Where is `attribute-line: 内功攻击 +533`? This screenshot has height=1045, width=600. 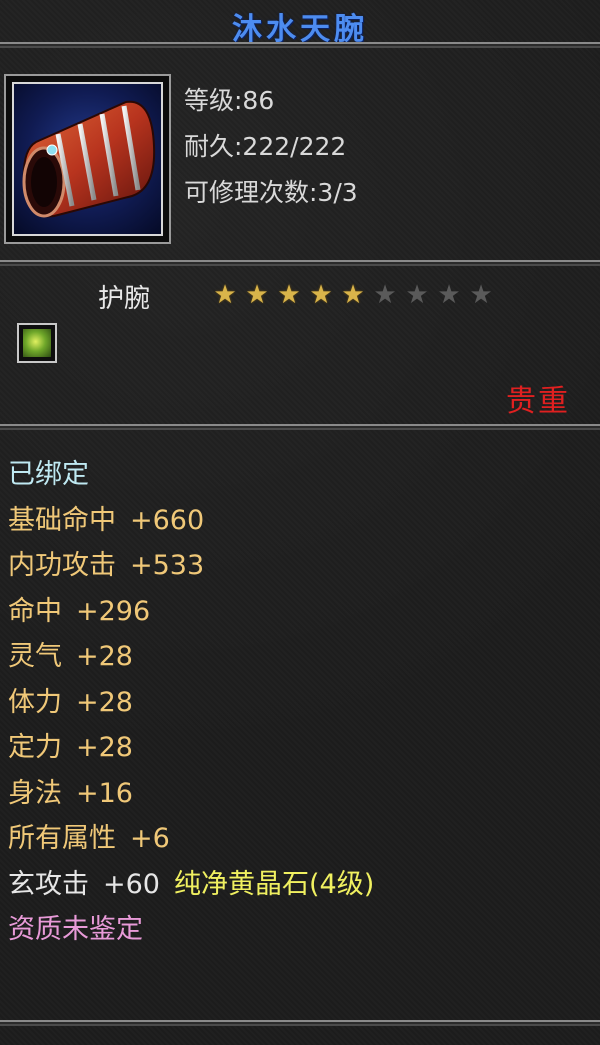 attribute-line: 内功攻击 +533 is located at coordinates (191, 566).